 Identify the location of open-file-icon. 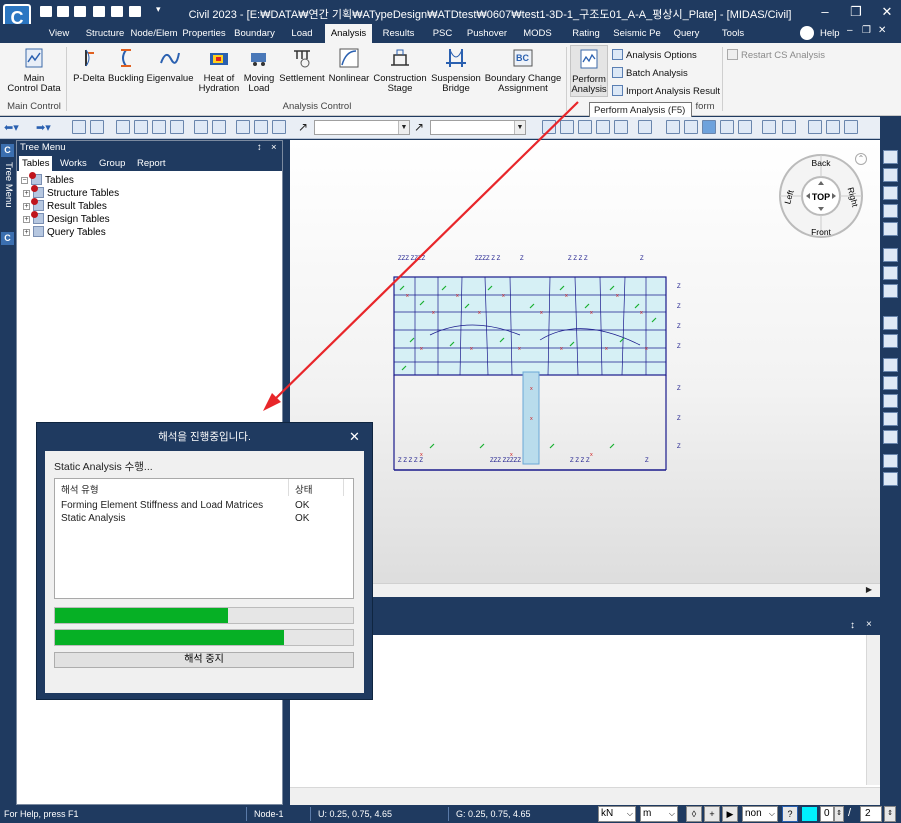
(63, 11).